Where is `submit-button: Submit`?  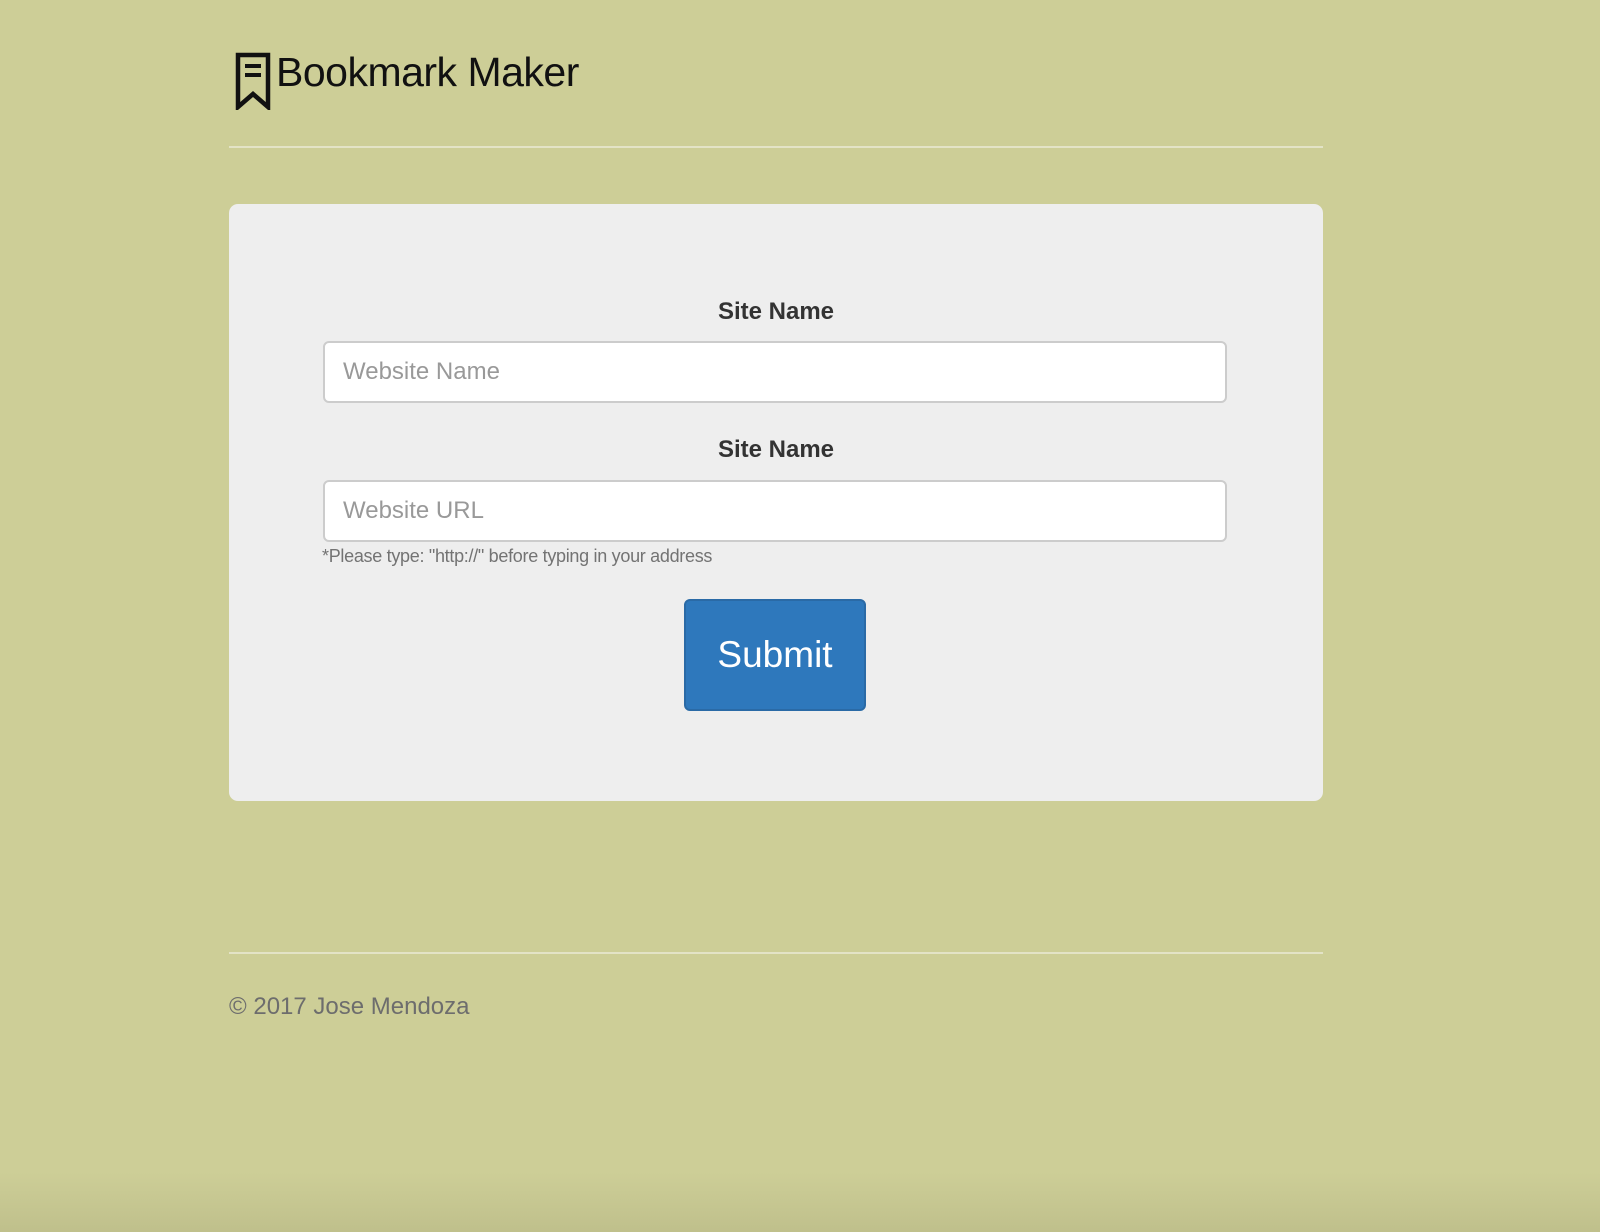
submit-button: Submit is located at coordinates (775, 655).